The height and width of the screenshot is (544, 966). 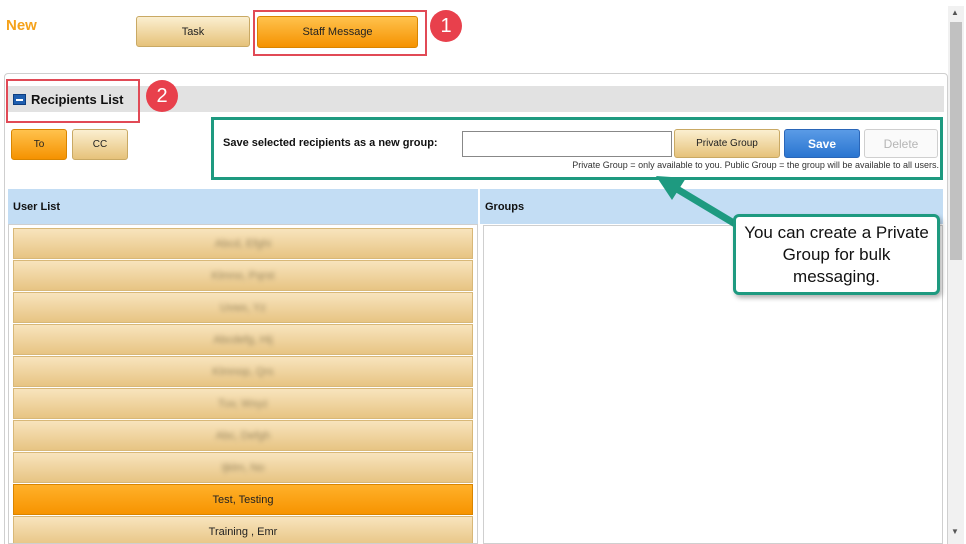 What do you see at coordinates (39, 144) in the screenshot?
I see `to-button: To` at bounding box center [39, 144].